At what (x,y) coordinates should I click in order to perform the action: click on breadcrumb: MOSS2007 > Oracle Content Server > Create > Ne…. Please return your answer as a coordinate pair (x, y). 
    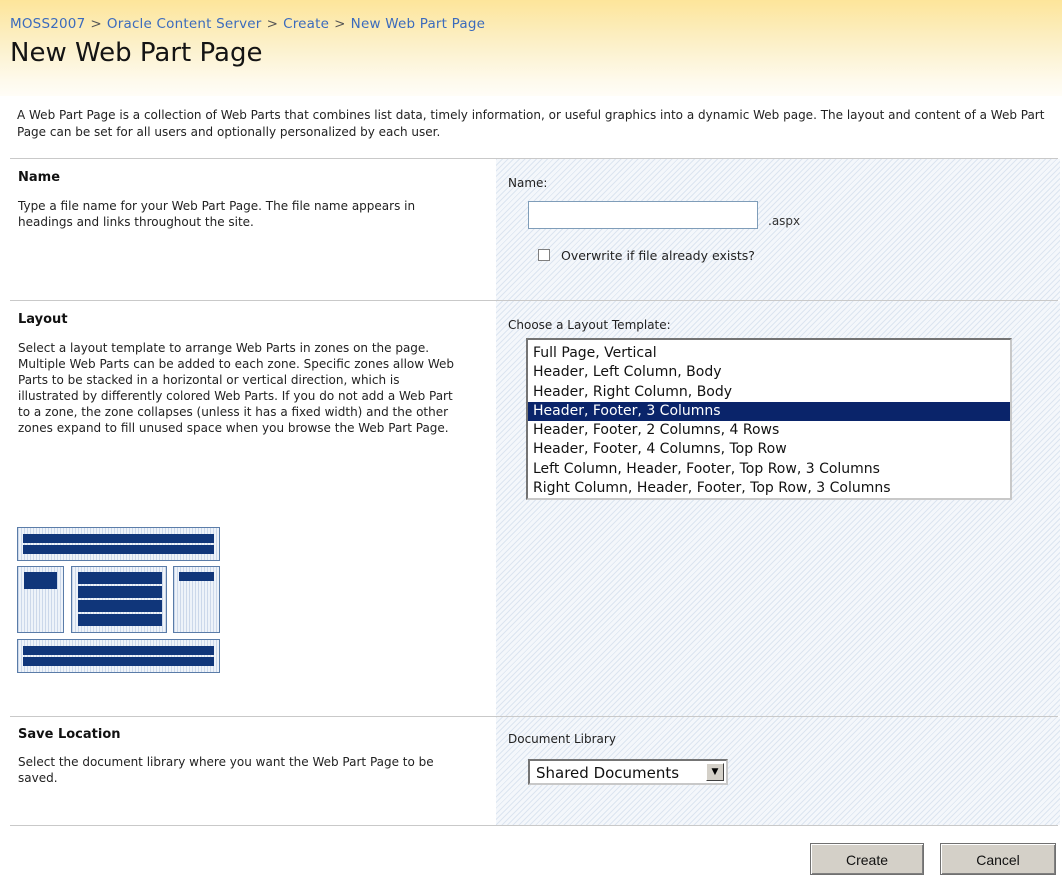
    Looking at the image, I should click on (247, 24).